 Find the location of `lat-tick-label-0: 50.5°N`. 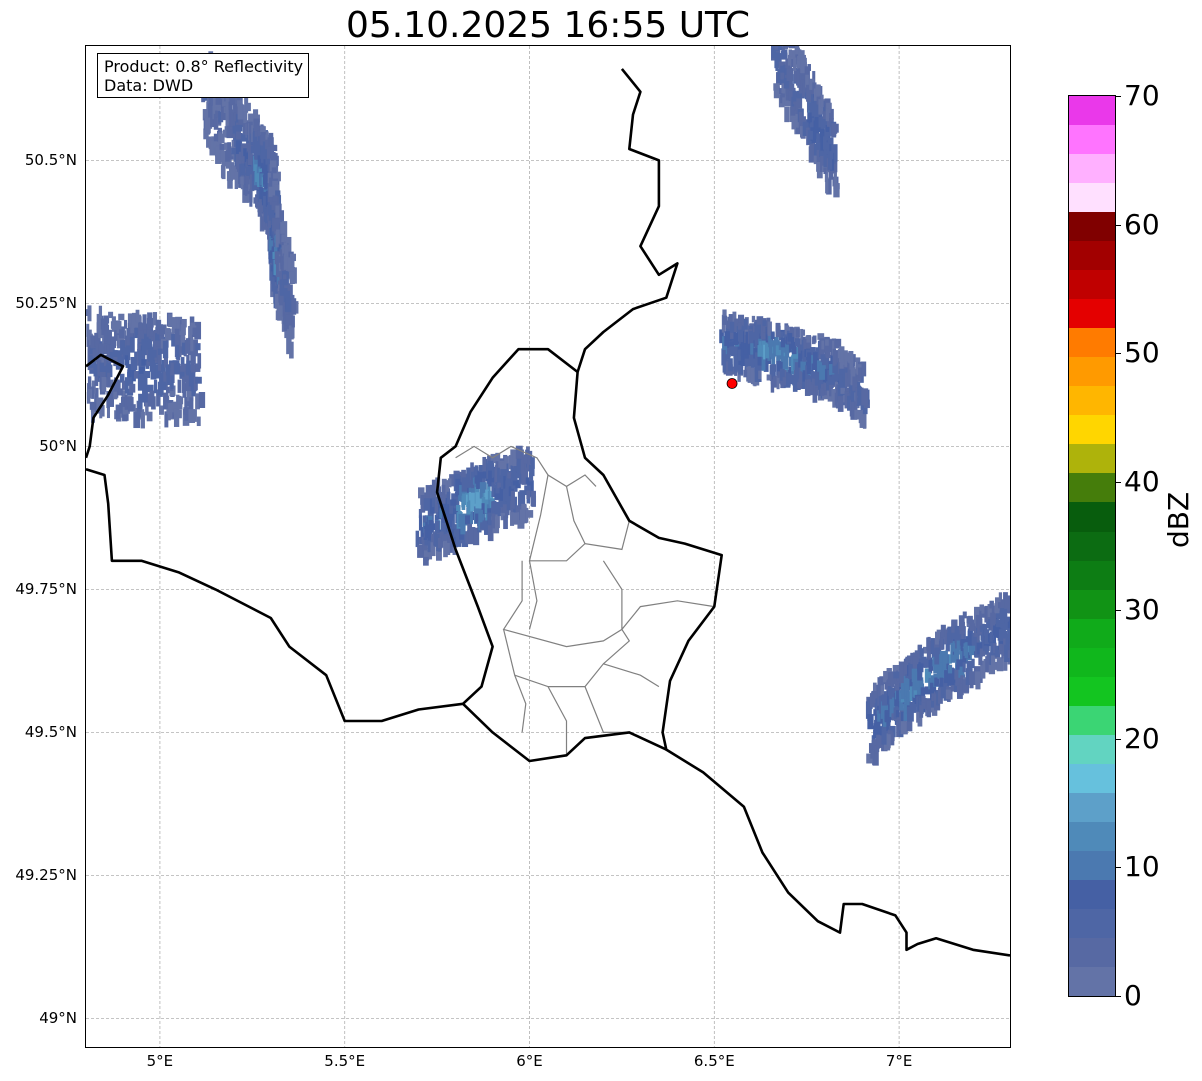

lat-tick-label-0: 50.5°N is located at coordinates (50, 160).